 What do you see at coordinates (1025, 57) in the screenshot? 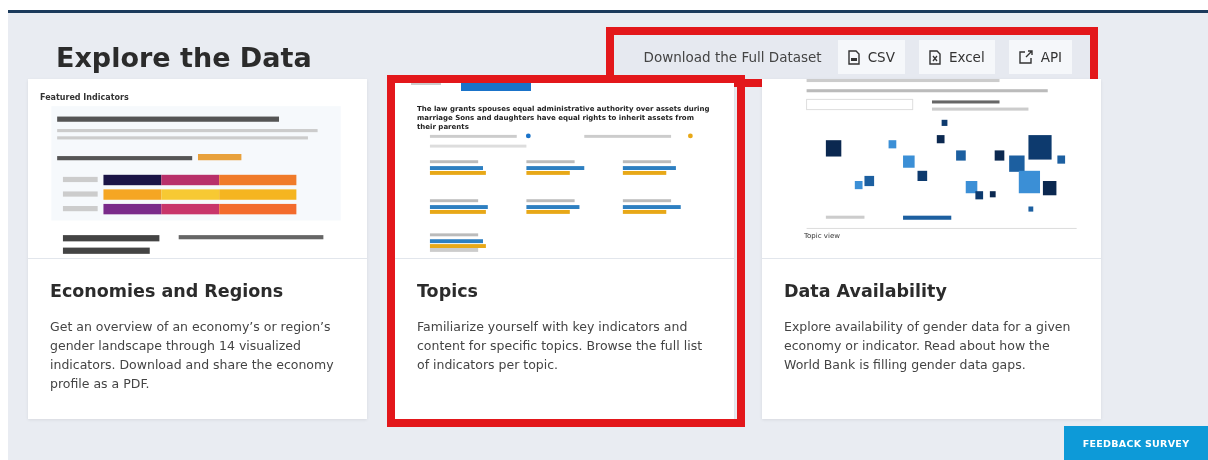
I see `external-link-icon` at bounding box center [1025, 57].